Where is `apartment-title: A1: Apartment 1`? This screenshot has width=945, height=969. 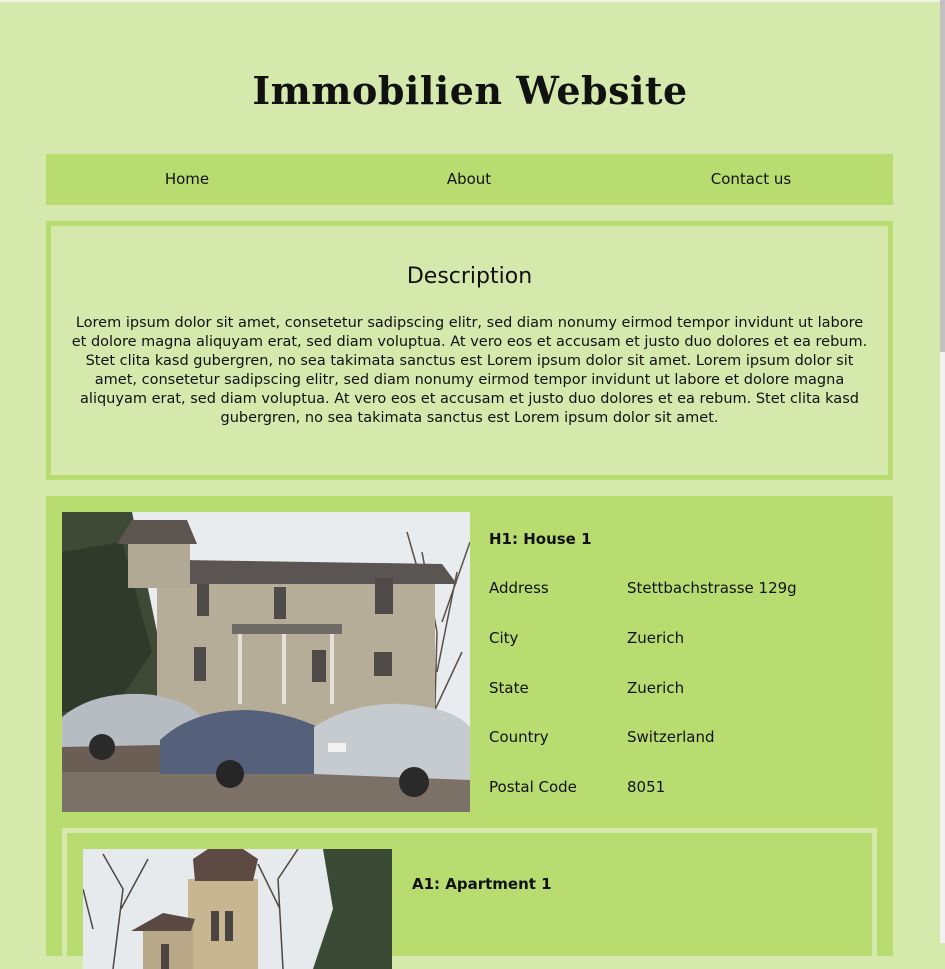
apartment-title: A1: Apartment 1 is located at coordinates (482, 884).